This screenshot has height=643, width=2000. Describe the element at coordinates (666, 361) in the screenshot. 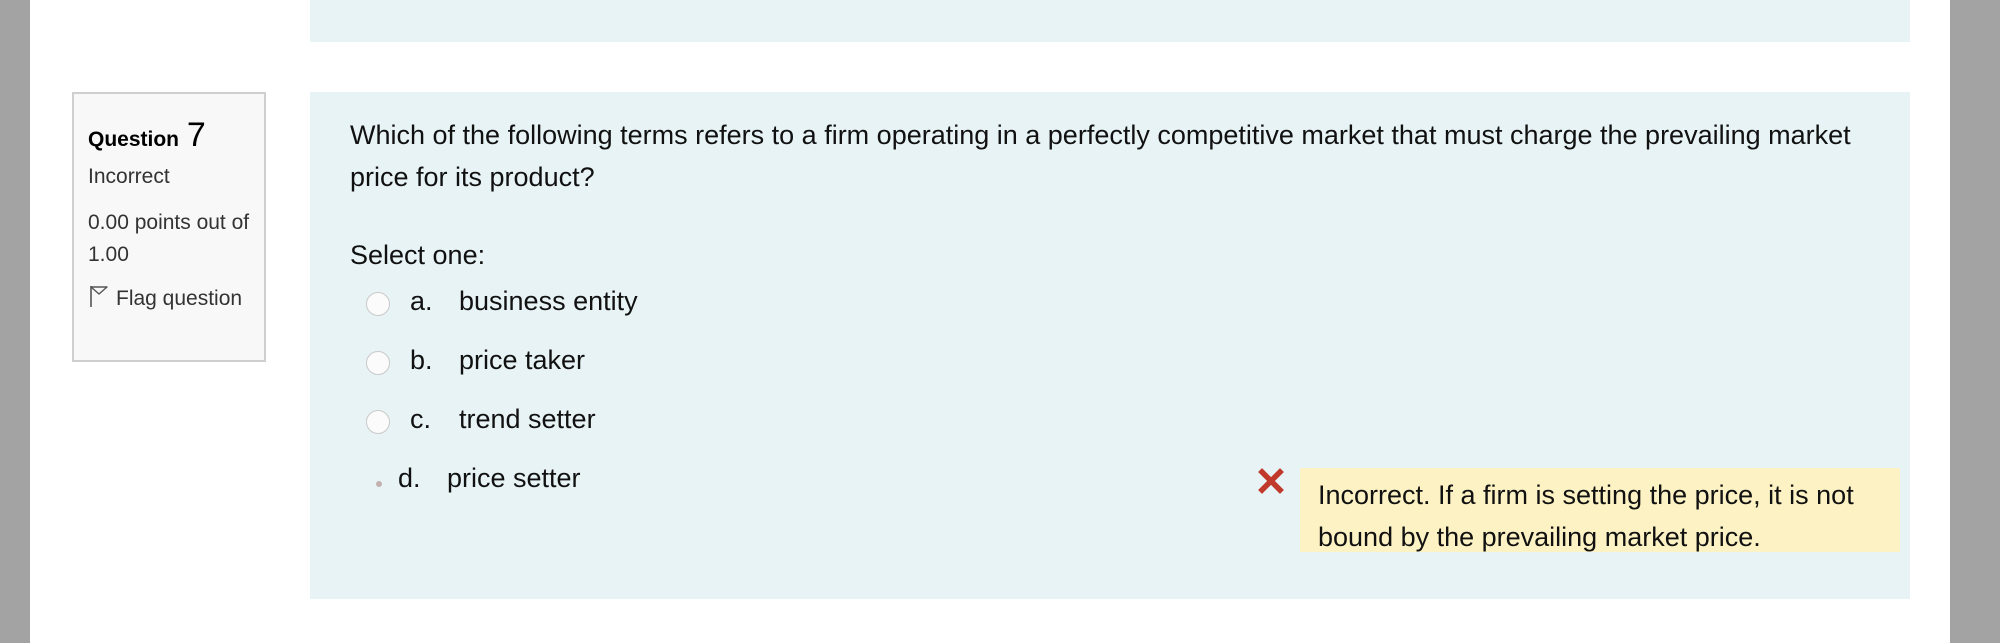

I see `option-b: b. price taker` at that location.